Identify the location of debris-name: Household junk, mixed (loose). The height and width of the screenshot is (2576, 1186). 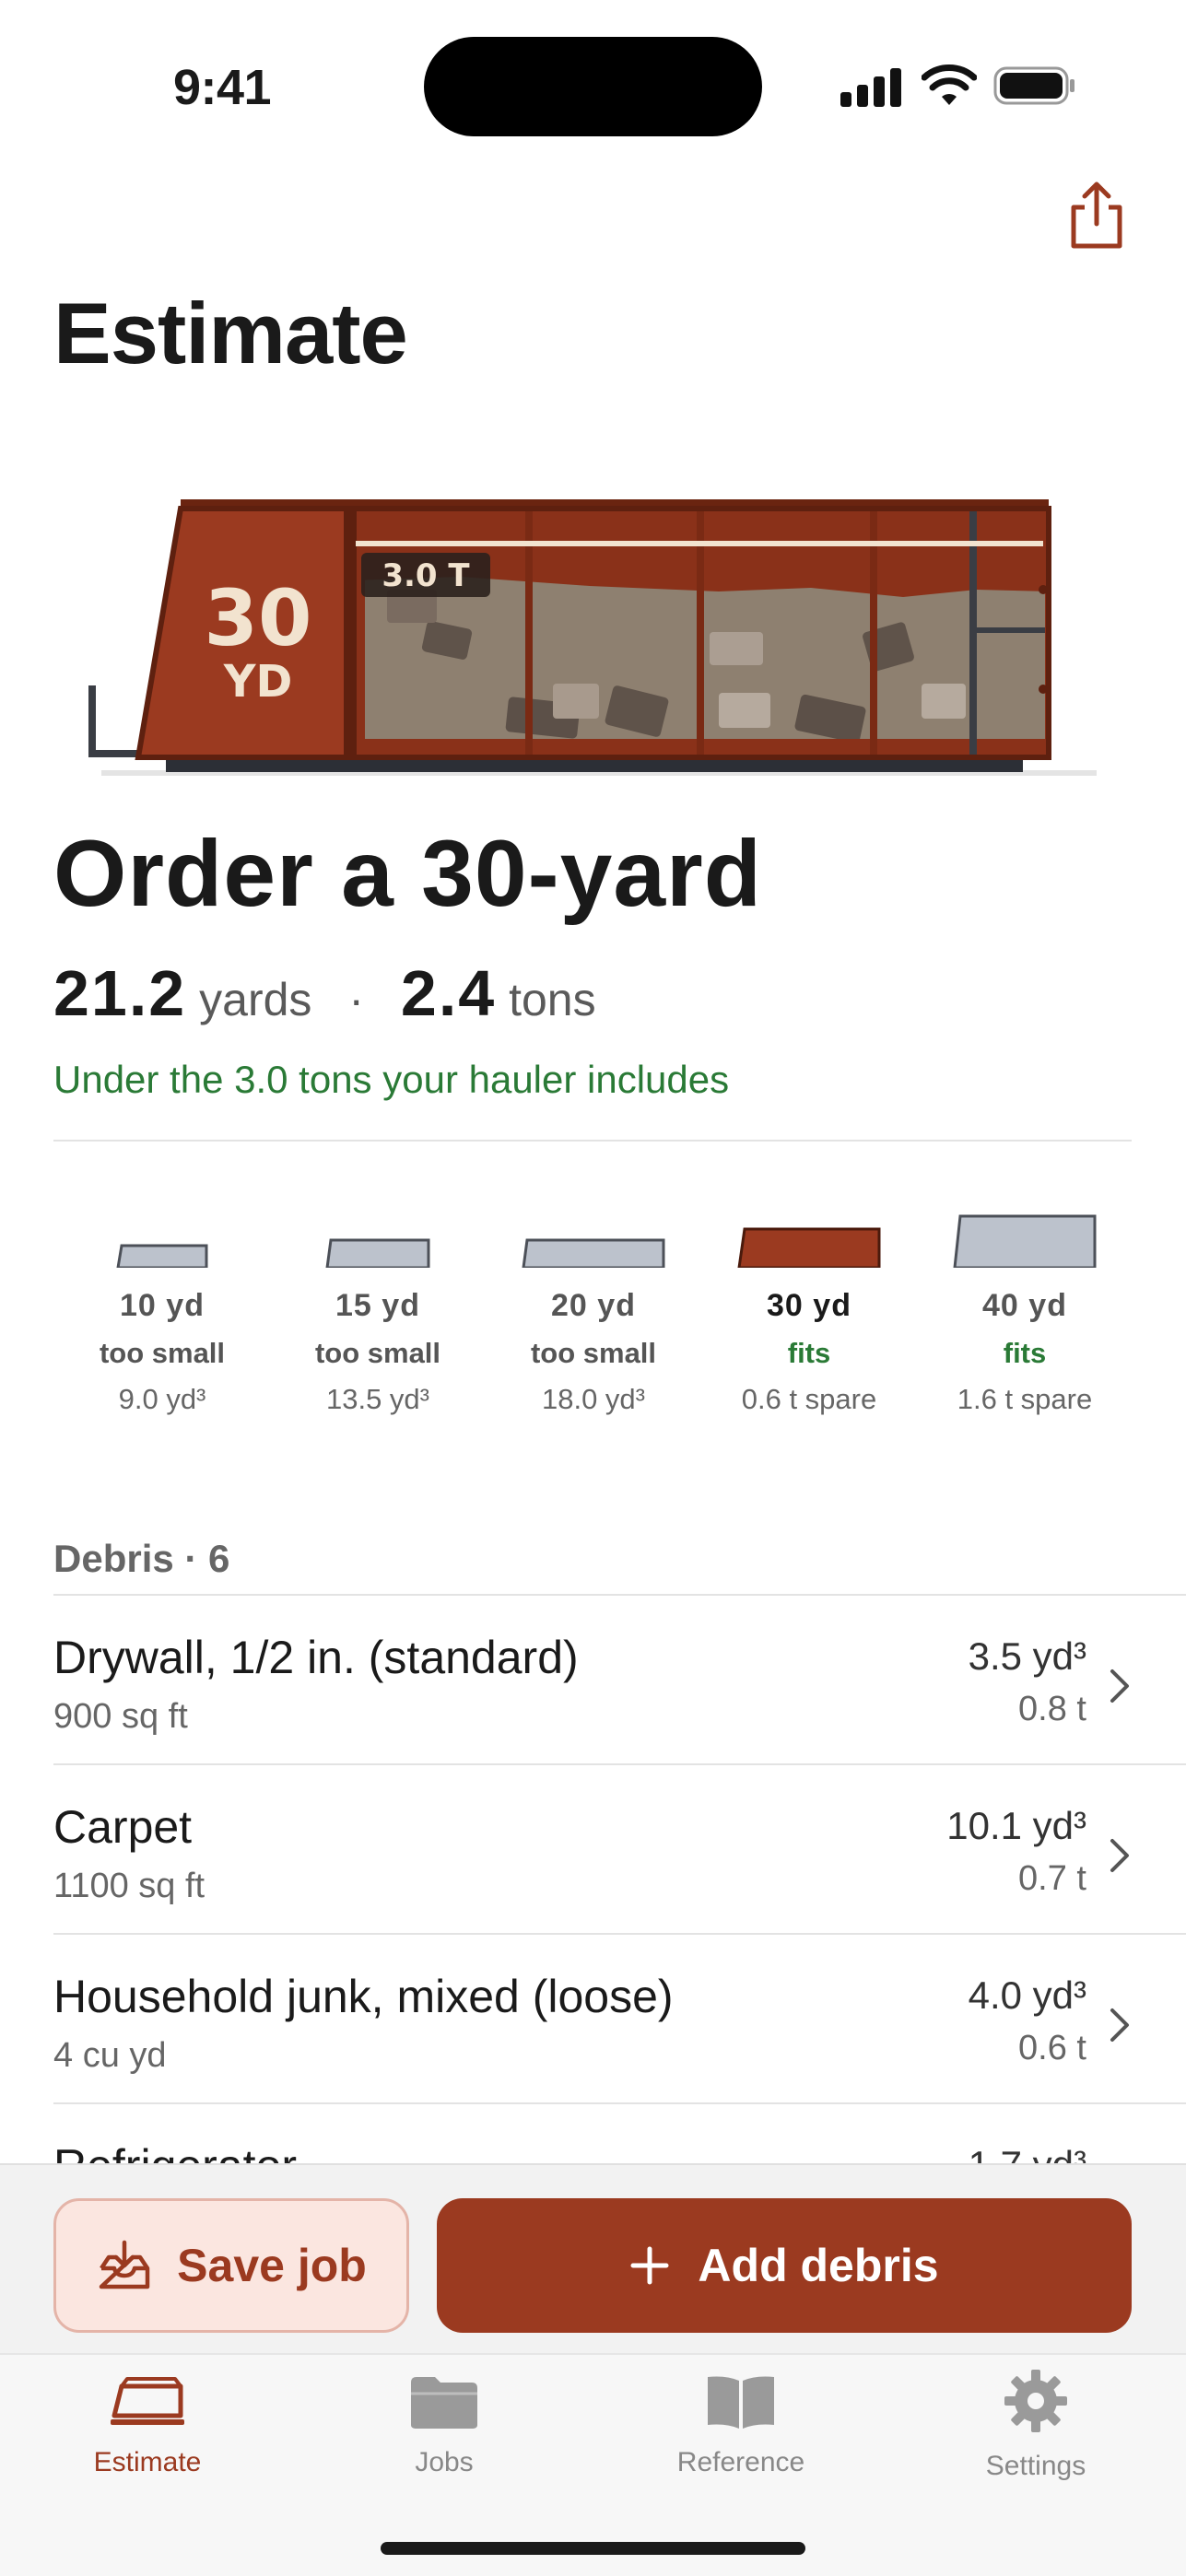
(363, 1996).